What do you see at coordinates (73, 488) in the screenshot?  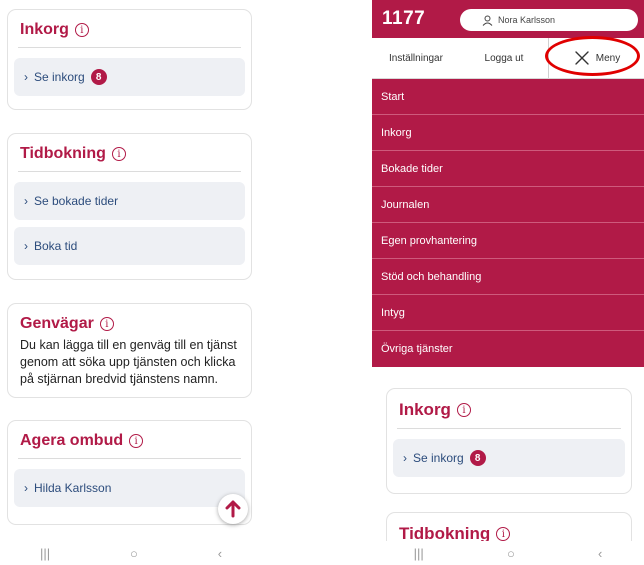 I see `proxy-person-label: Hilda Karlsson` at bounding box center [73, 488].